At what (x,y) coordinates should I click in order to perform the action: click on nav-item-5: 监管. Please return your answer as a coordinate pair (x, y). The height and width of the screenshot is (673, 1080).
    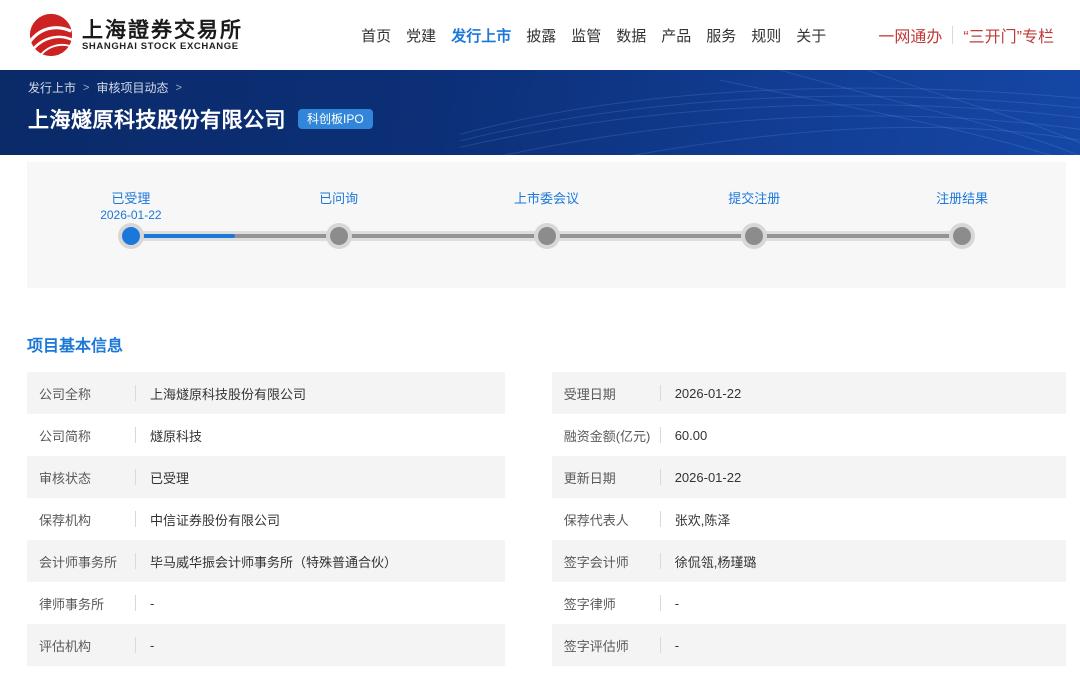
    Looking at the image, I should click on (586, 35).